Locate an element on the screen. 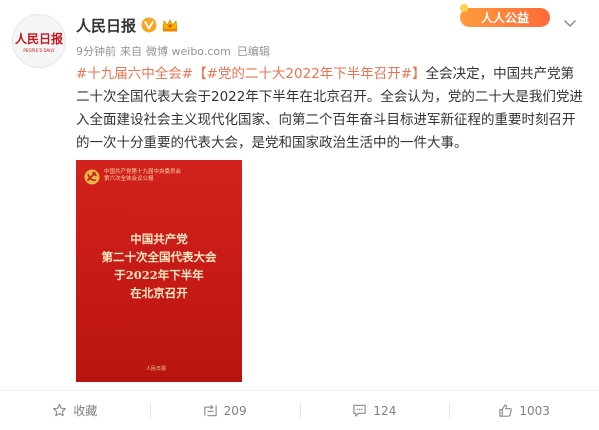 This screenshot has width=599, height=430. comment-count: 124 is located at coordinates (385, 410).